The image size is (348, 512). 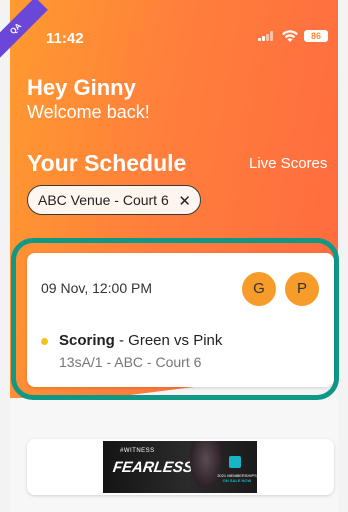 I want to click on filter-chip-label: ABC Venue - Court 6, so click(x=103, y=200).